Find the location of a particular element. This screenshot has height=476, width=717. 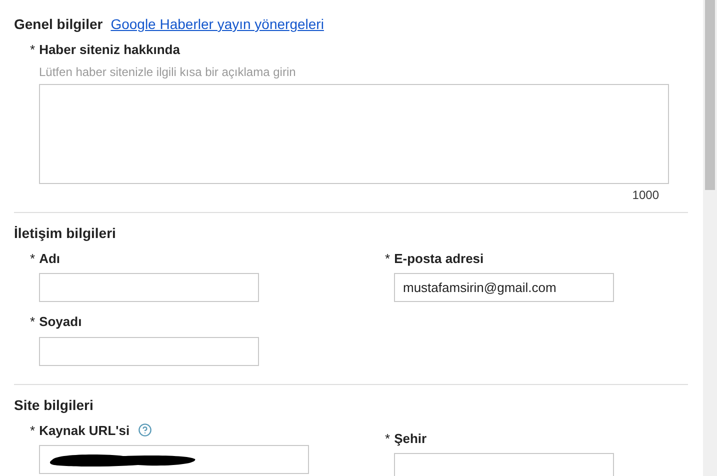

field-label: Soyadı is located at coordinates (60, 322).